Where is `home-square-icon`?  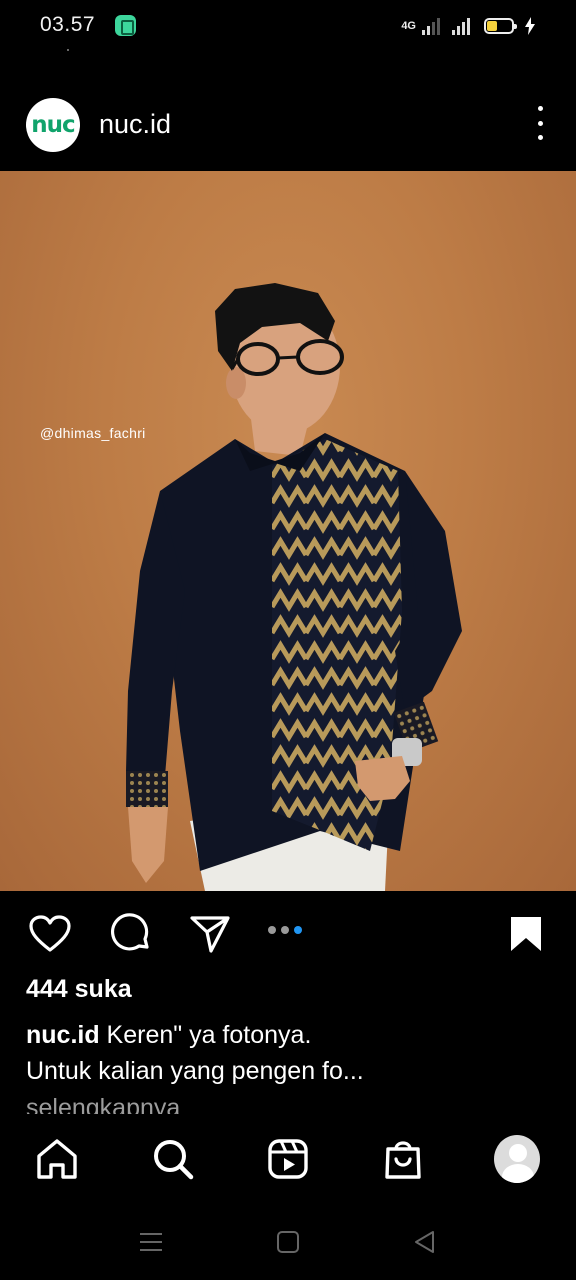 home-square-icon is located at coordinates (288, 1242).